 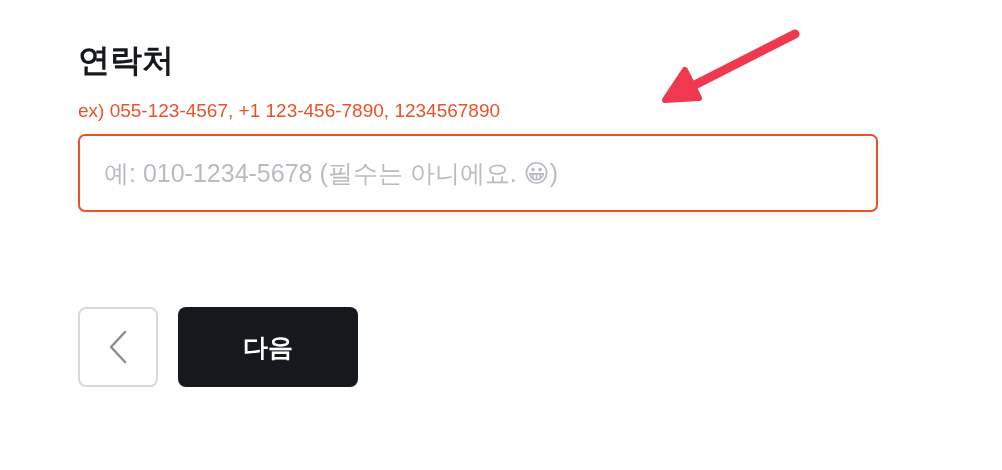 I want to click on field-label: 연락처, so click(x=126, y=60).